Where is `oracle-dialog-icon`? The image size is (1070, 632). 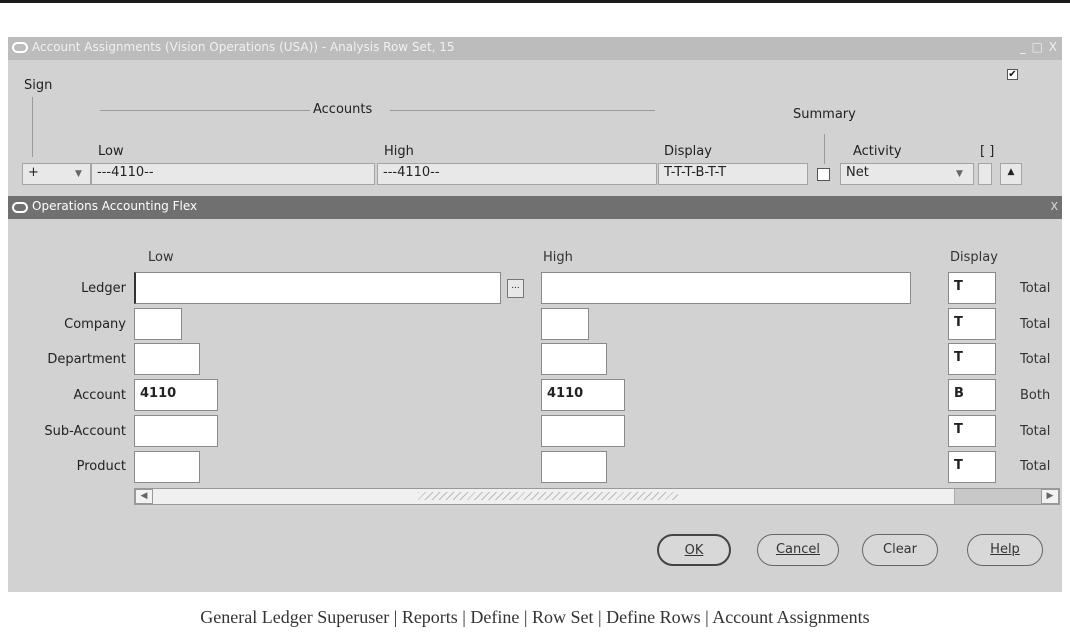
oracle-dialog-icon is located at coordinates (20, 207).